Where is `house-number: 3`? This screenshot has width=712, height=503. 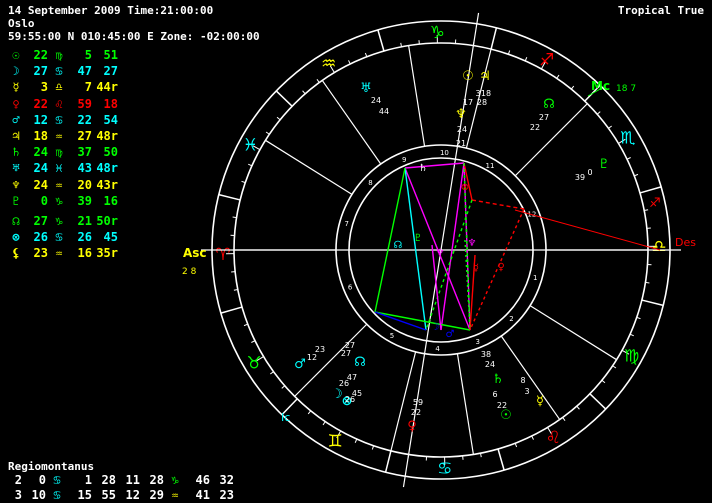 house-number: 3 is located at coordinates (477, 342).